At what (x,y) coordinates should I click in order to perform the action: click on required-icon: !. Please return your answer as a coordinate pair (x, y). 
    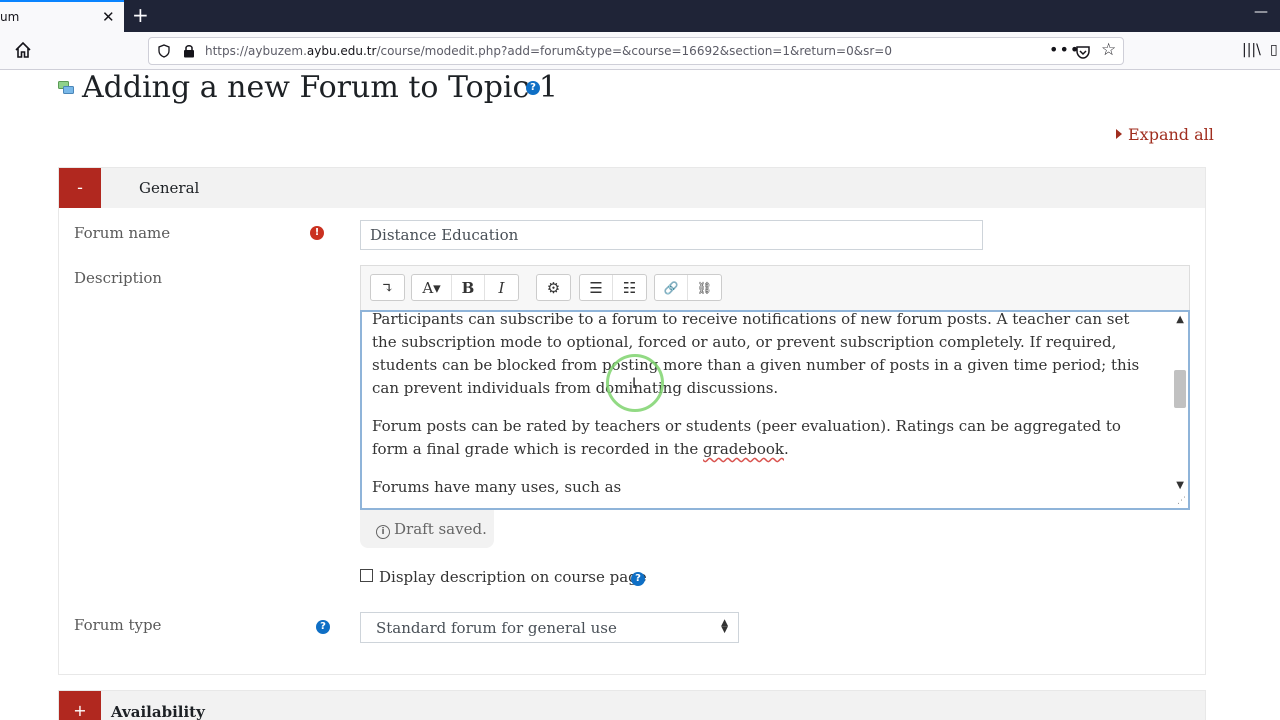
    Looking at the image, I should click on (317, 233).